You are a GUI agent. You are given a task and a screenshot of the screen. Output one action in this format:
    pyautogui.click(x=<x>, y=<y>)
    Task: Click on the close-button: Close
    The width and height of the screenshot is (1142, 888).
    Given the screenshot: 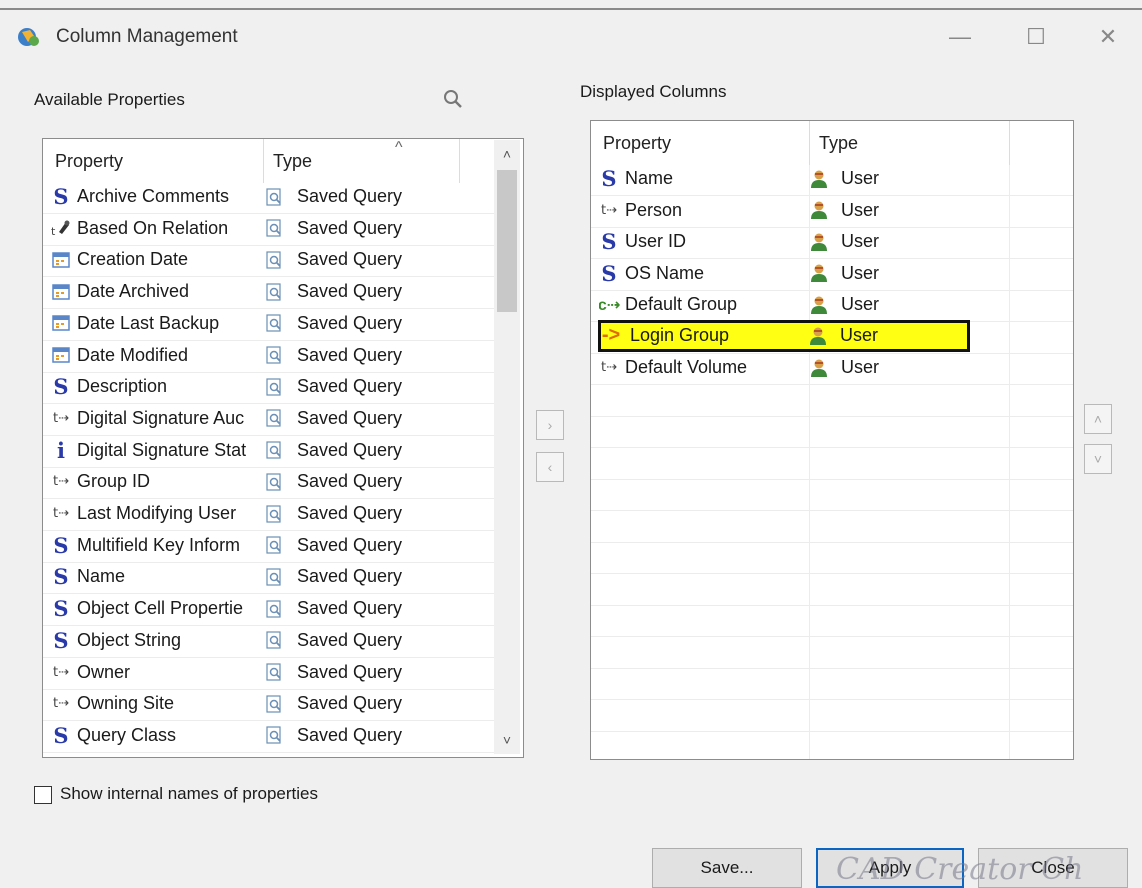 What is the action you would take?
    pyautogui.click(x=1053, y=868)
    